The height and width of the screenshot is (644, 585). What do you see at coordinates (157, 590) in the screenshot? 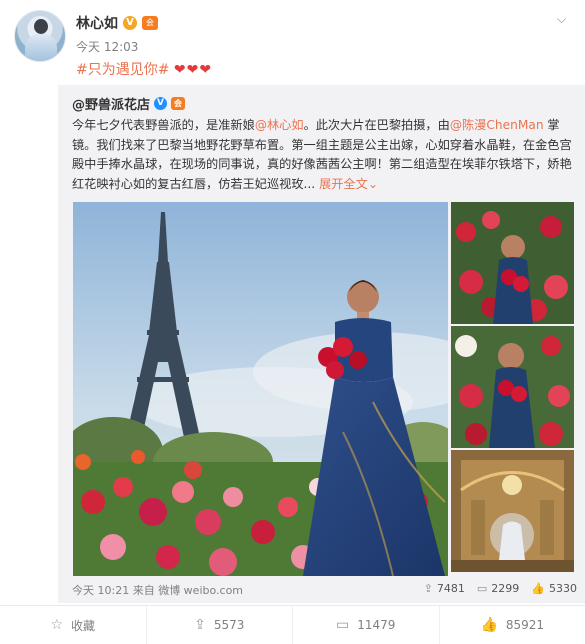
I see `repost-source: 今天 10:21 来自 微博 weibo.com` at bounding box center [157, 590].